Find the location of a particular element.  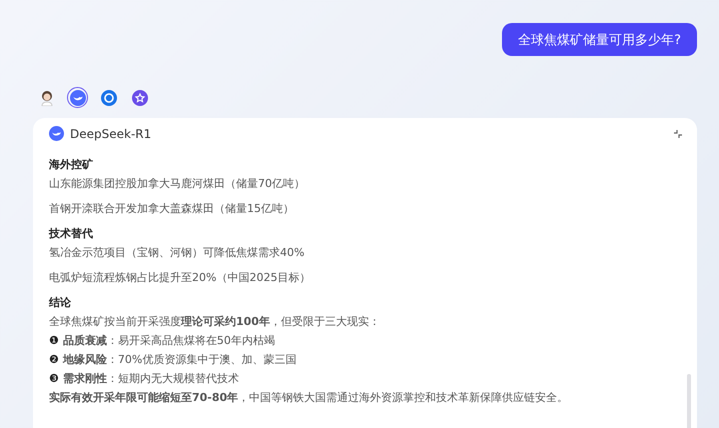

answer-paragraph: 氢冶金示范项目（宝钢、河钢）可降低焦煤需求40% is located at coordinates (177, 253).